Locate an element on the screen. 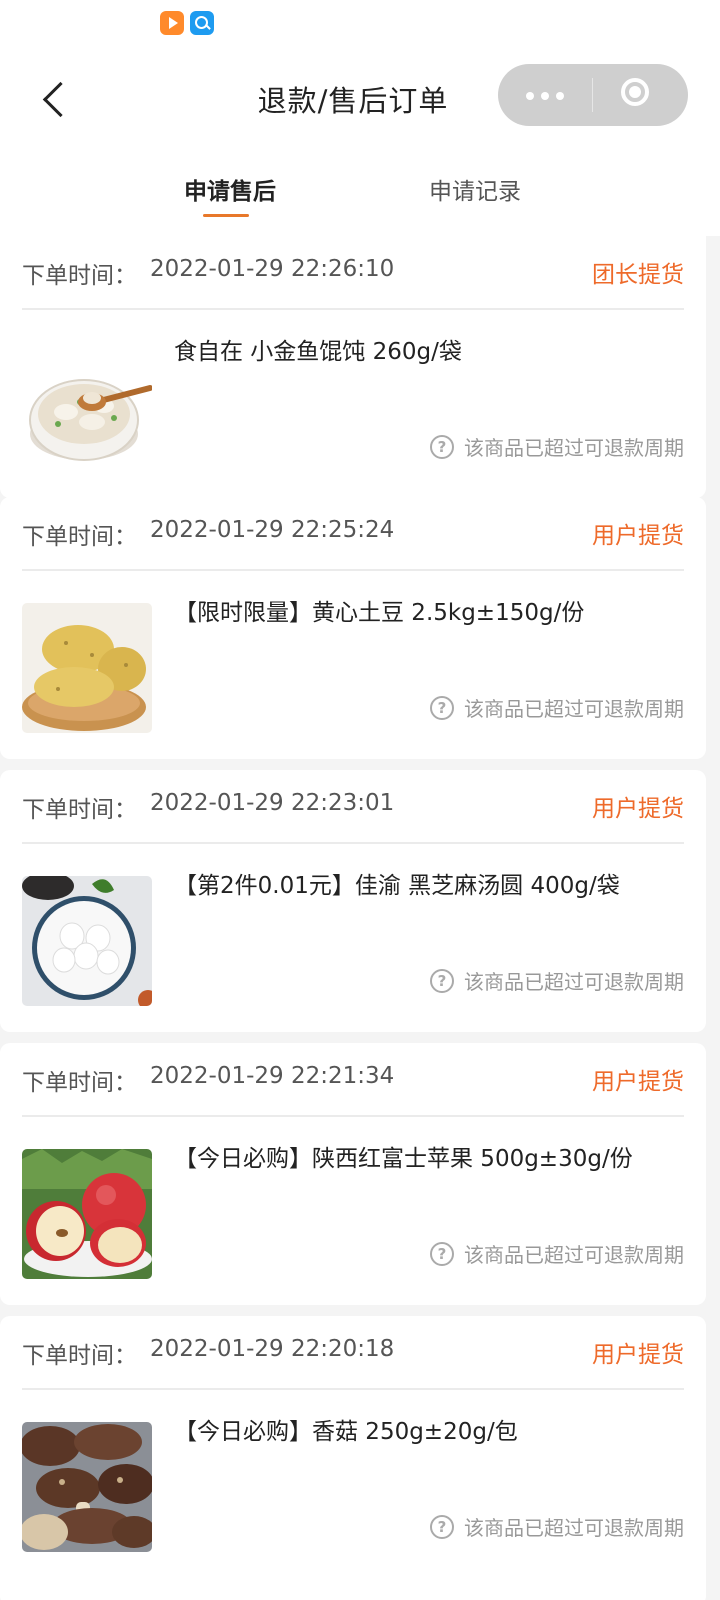  order-time: 2022-01-29 22:25:24 is located at coordinates (272, 530).